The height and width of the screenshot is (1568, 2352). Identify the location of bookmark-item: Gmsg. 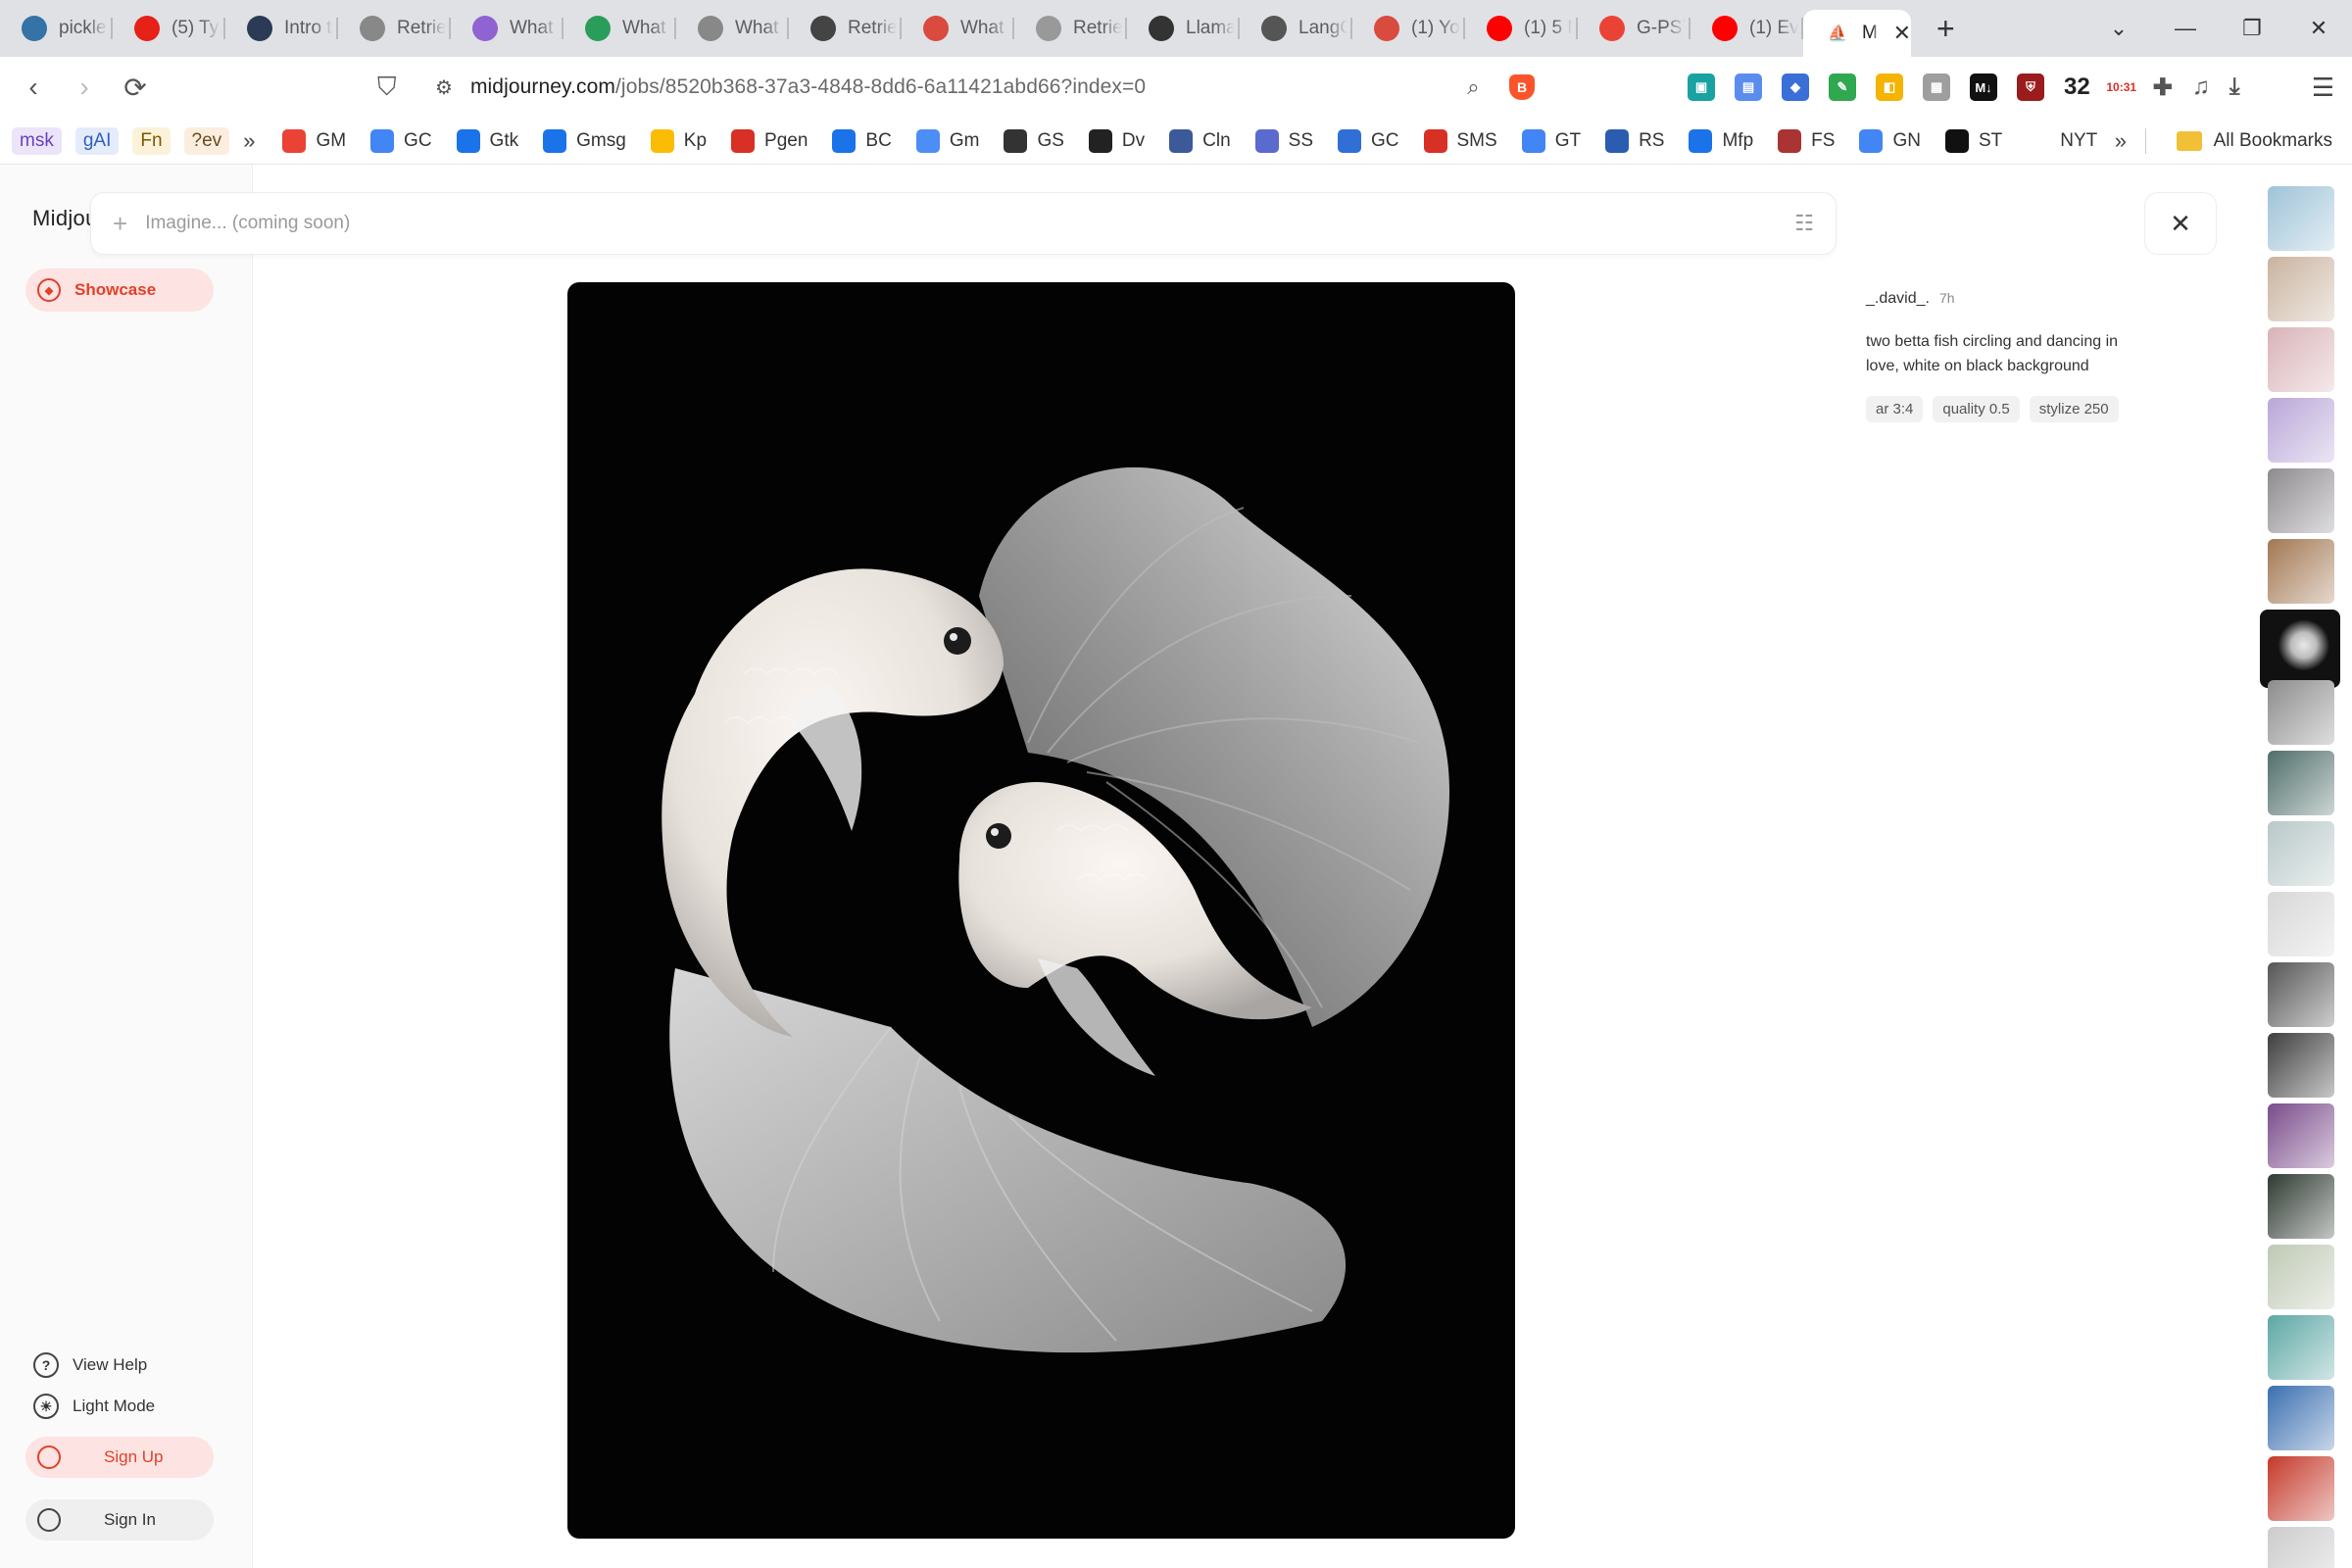
(584, 140).